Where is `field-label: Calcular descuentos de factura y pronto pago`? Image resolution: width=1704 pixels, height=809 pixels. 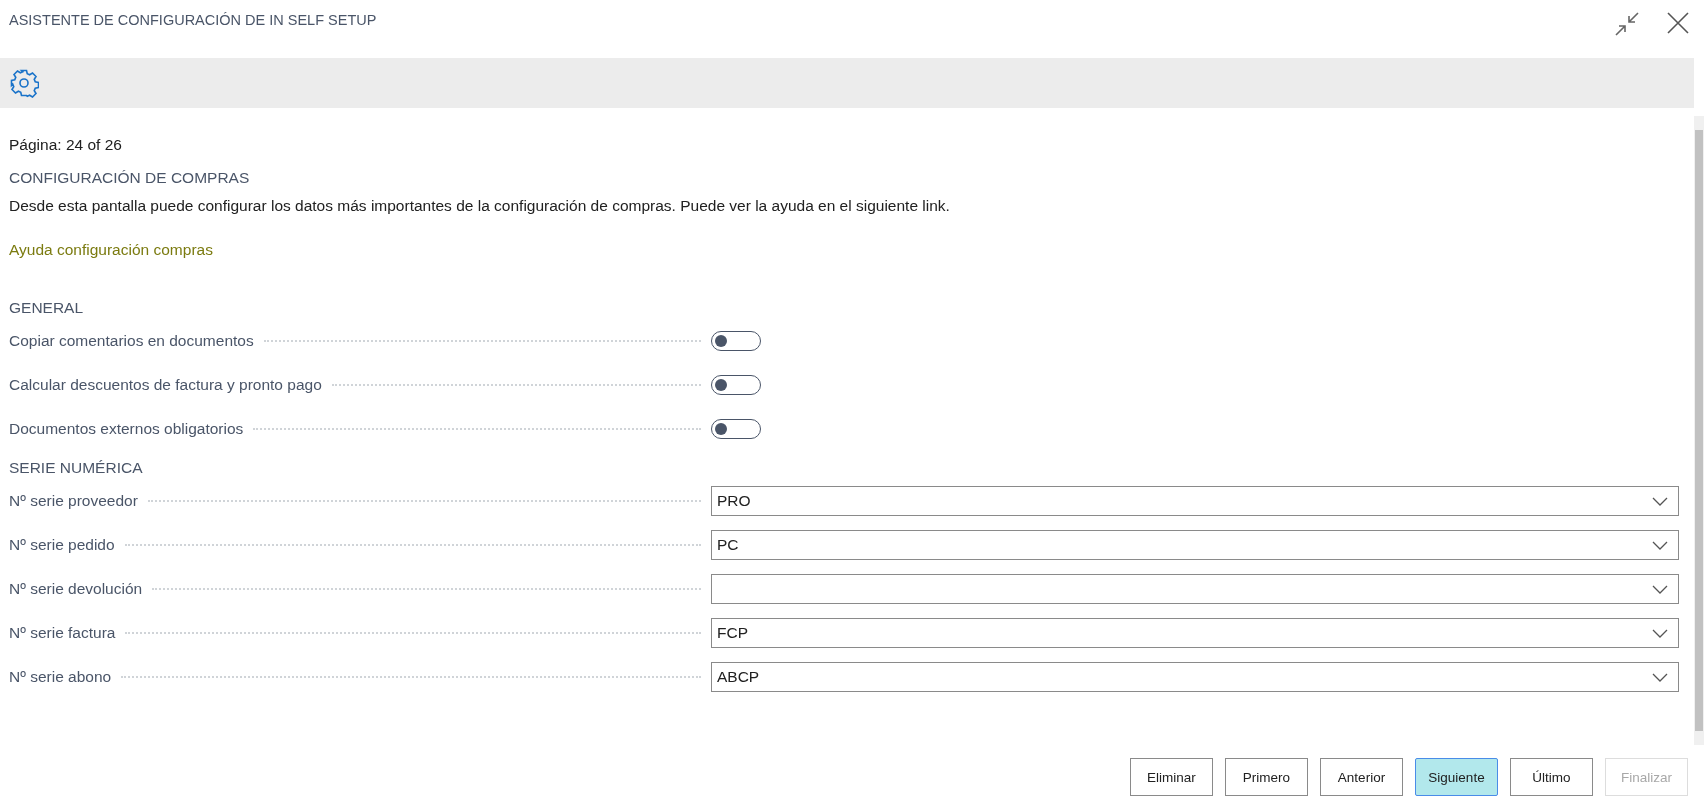 field-label: Calcular descuentos de factura y pronto pago is located at coordinates (165, 385).